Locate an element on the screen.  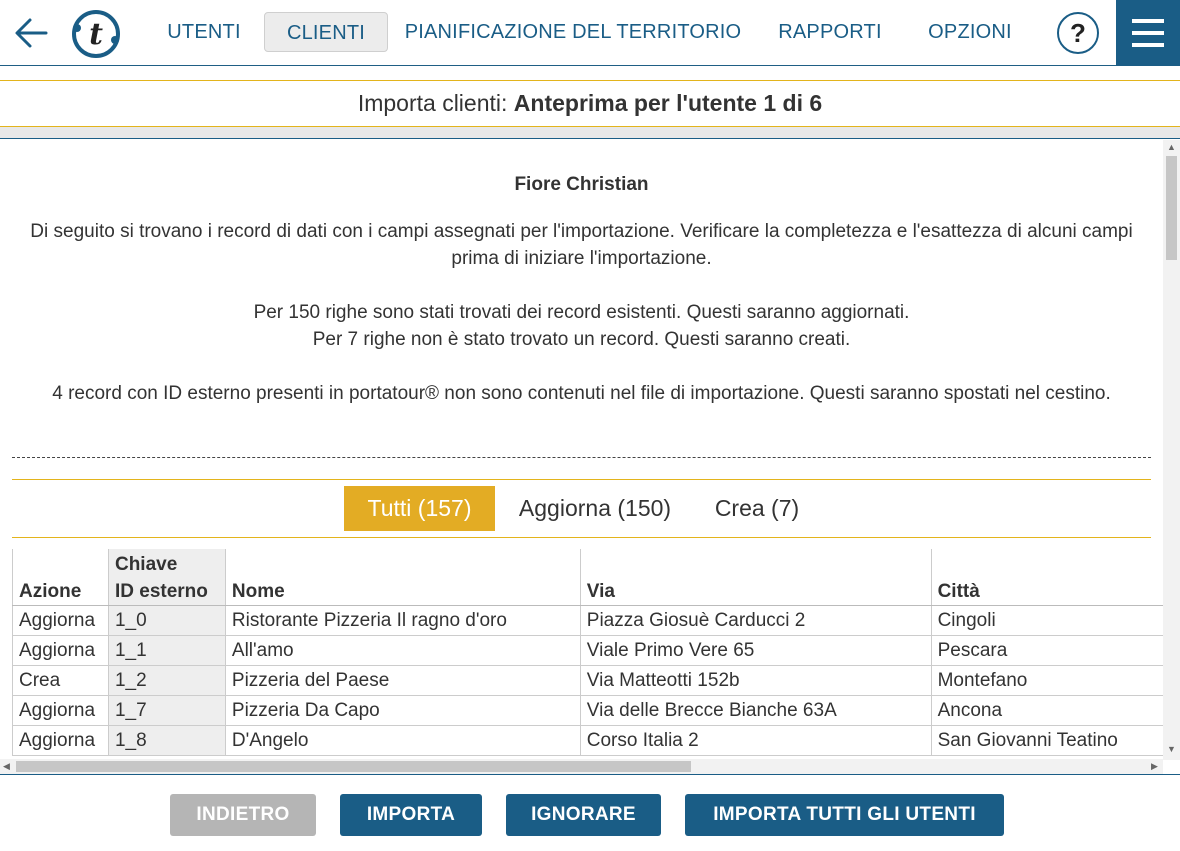
horizontal-scroll-thumb is located at coordinates (353, 766).